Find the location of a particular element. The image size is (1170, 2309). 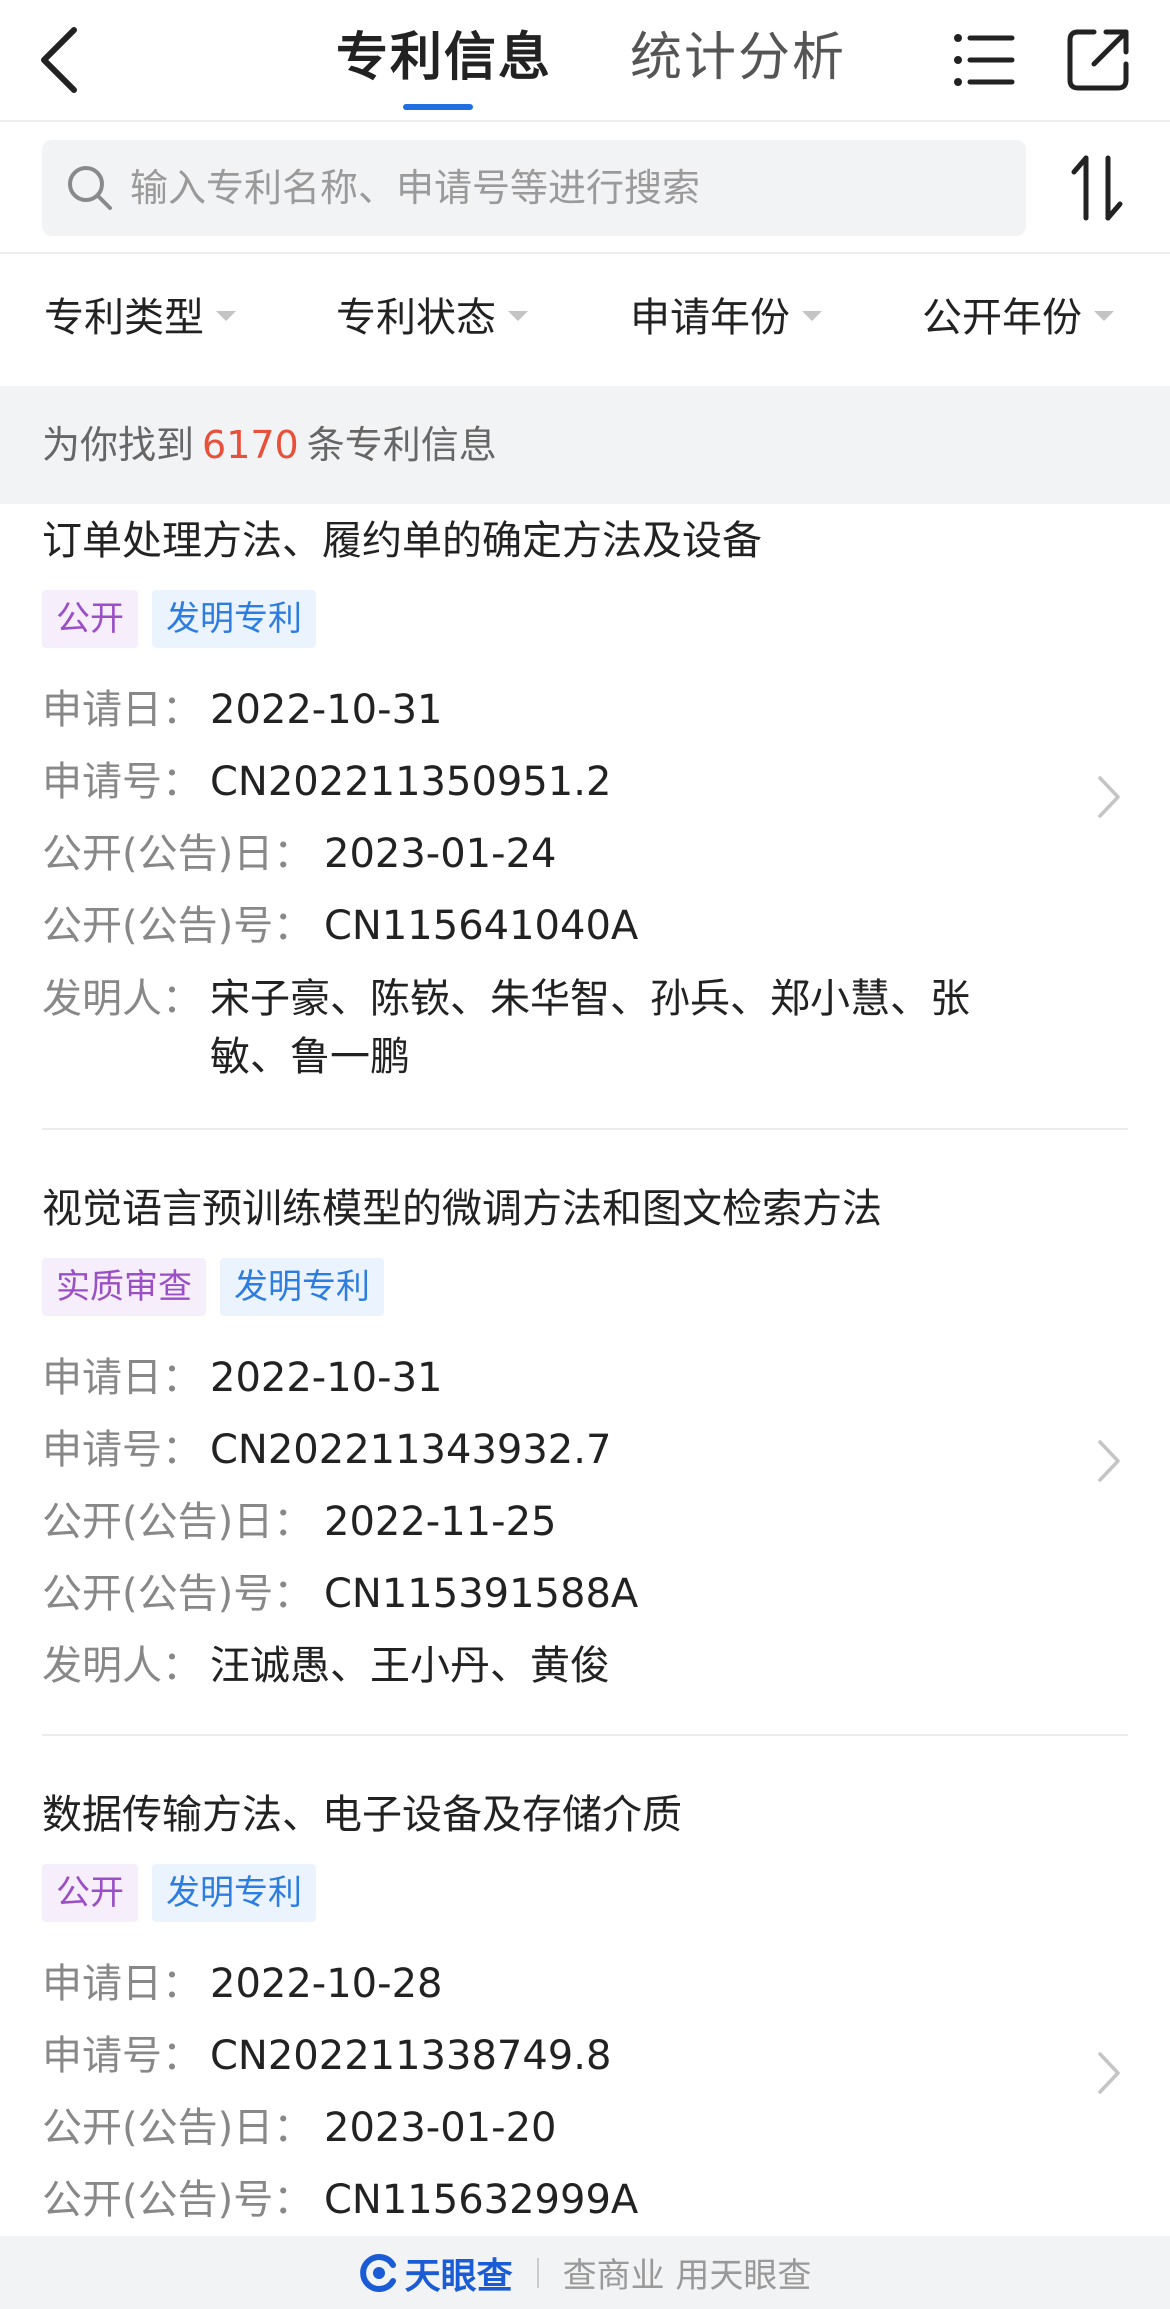

search-icon is located at coordinates (90, 188).